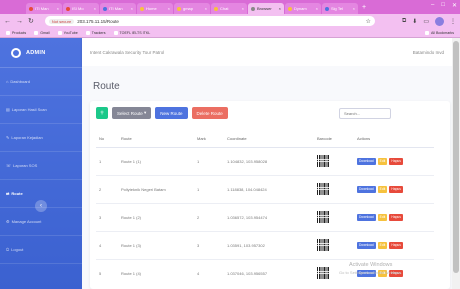  What do you see at coordinates (102, 113) in the screenshot?
I see `map-pin-button: ⚲` at bounding box center [102, 113].